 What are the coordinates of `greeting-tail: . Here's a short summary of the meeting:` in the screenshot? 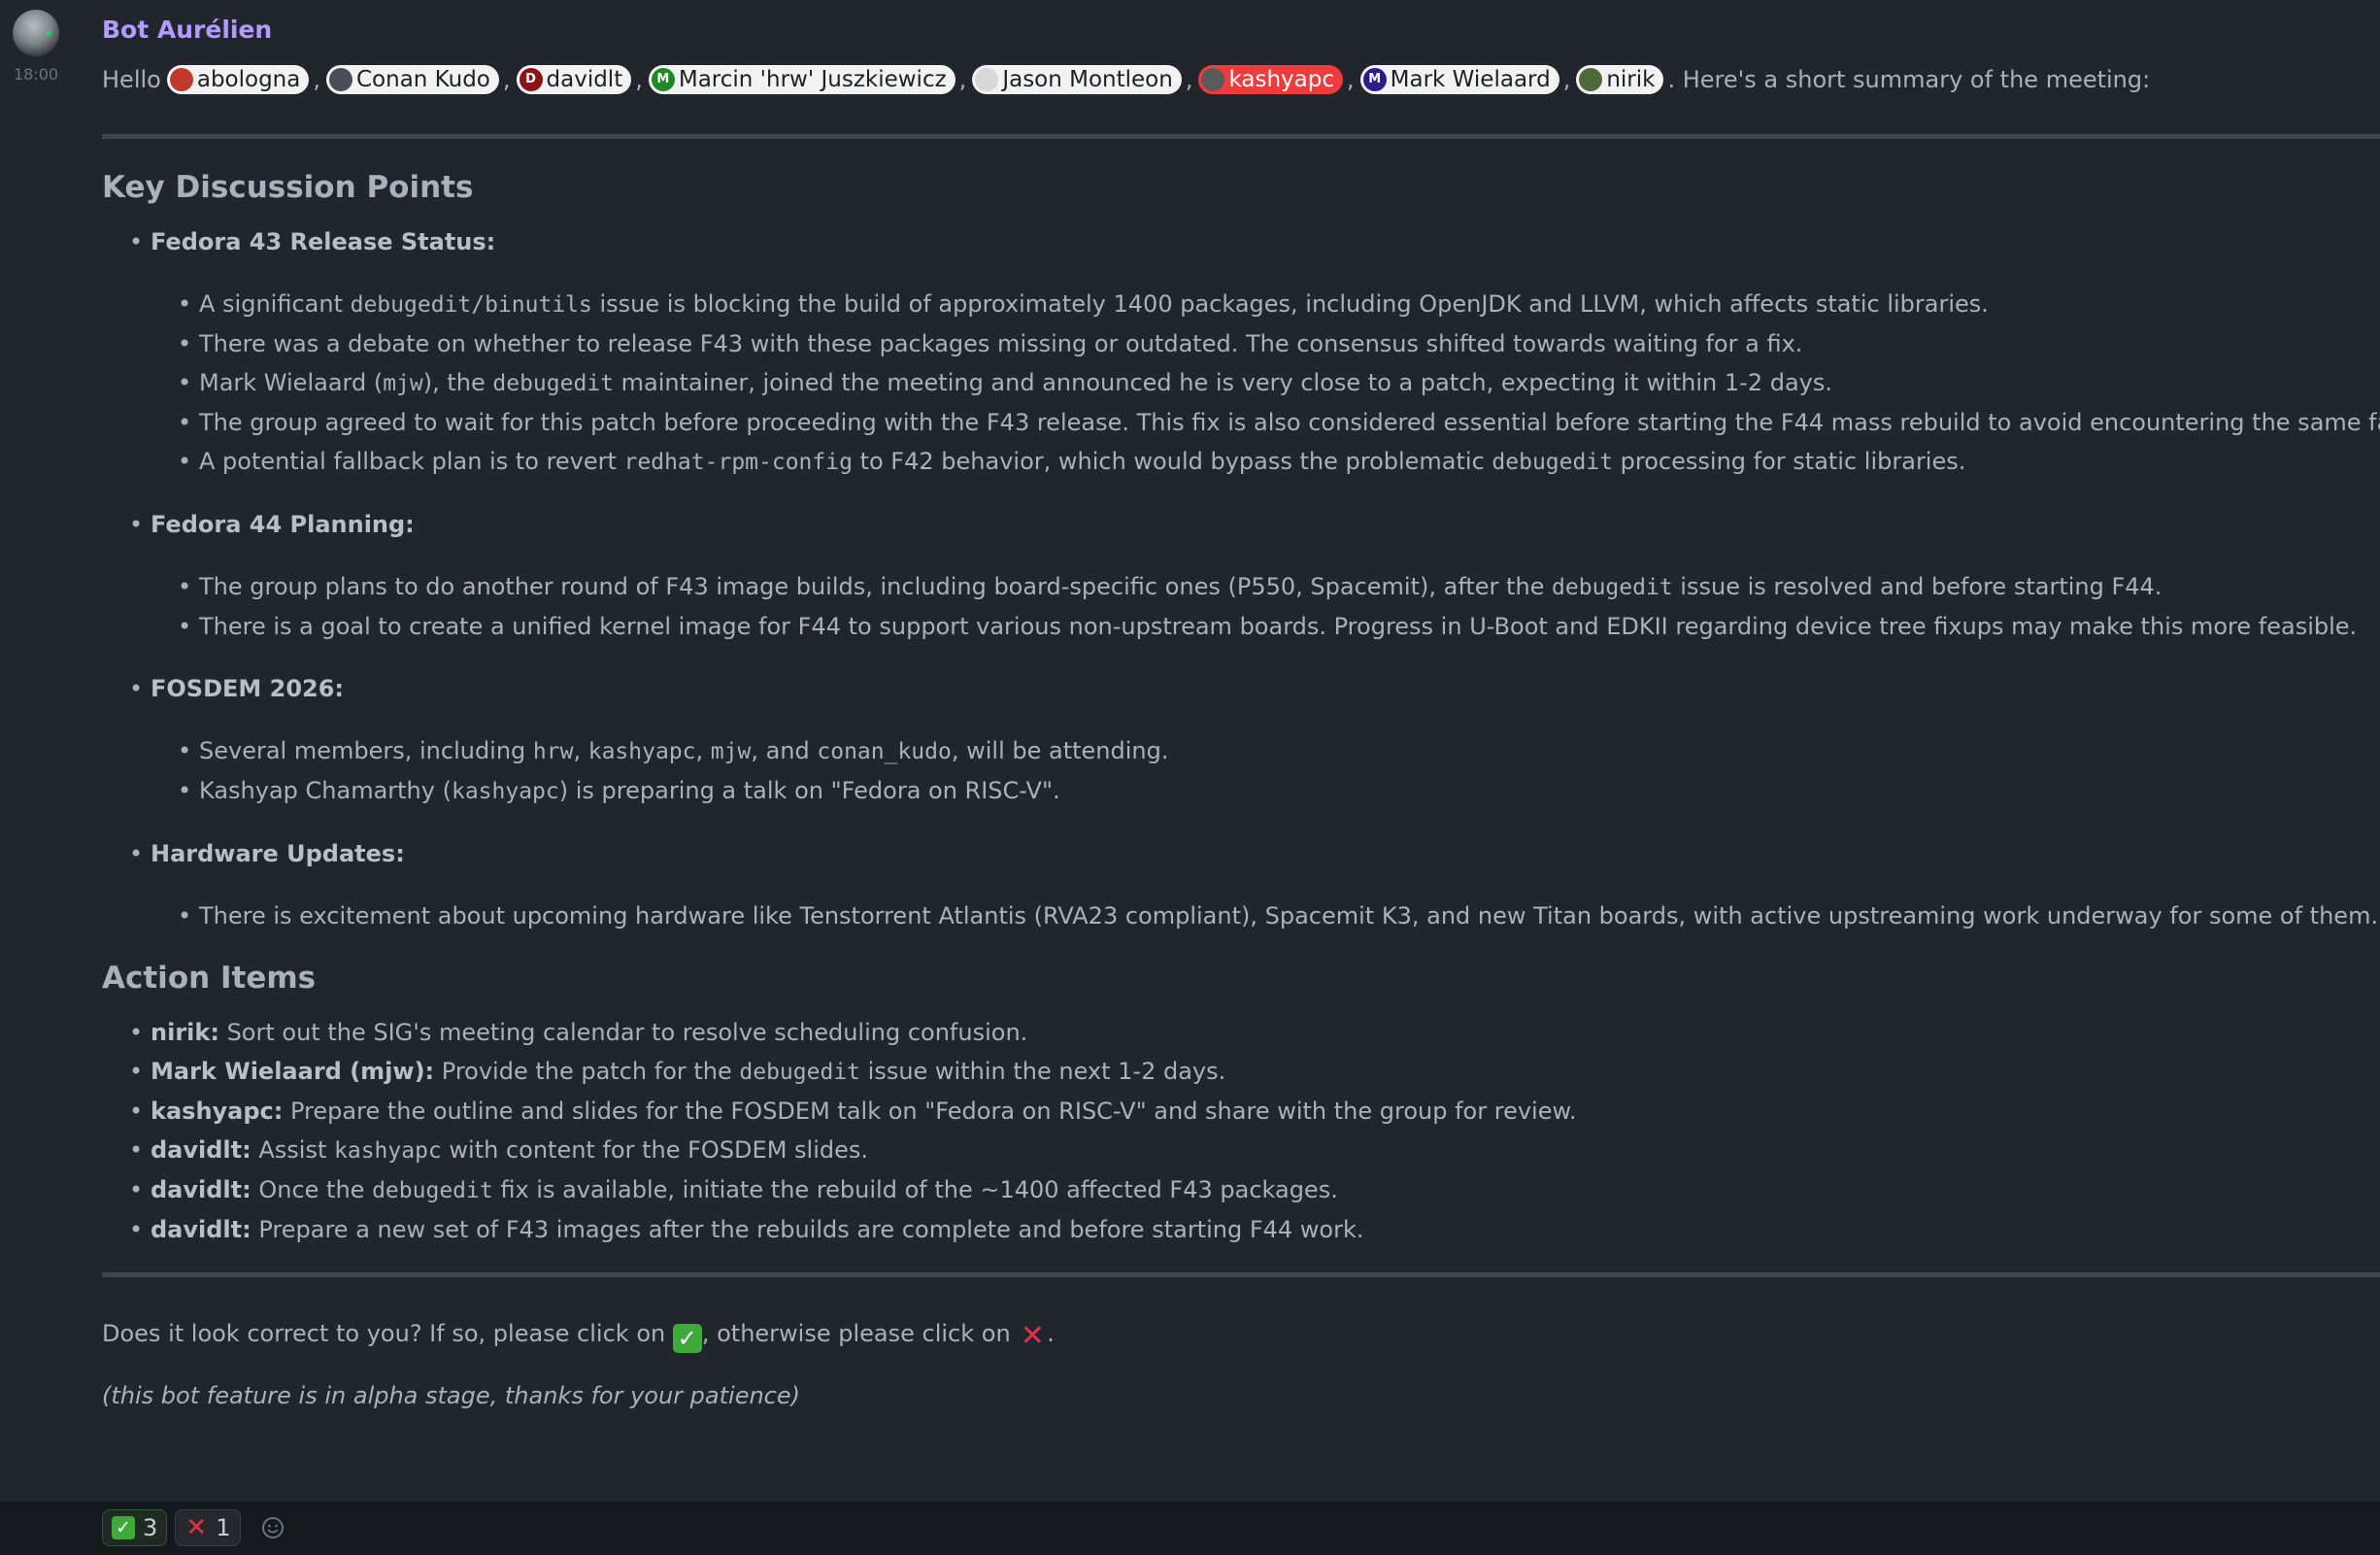 It's located at (1909, 80).